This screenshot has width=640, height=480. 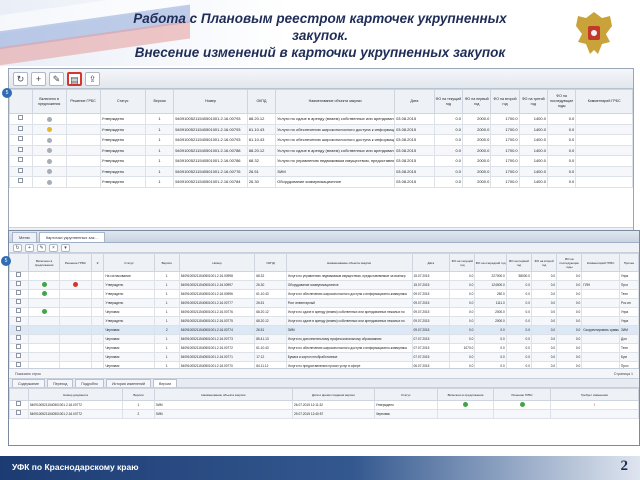 What do you see at coordinates (74, 78) in the screenshot?
I see `print-icon: ▤` at bounding box center [74, 78].